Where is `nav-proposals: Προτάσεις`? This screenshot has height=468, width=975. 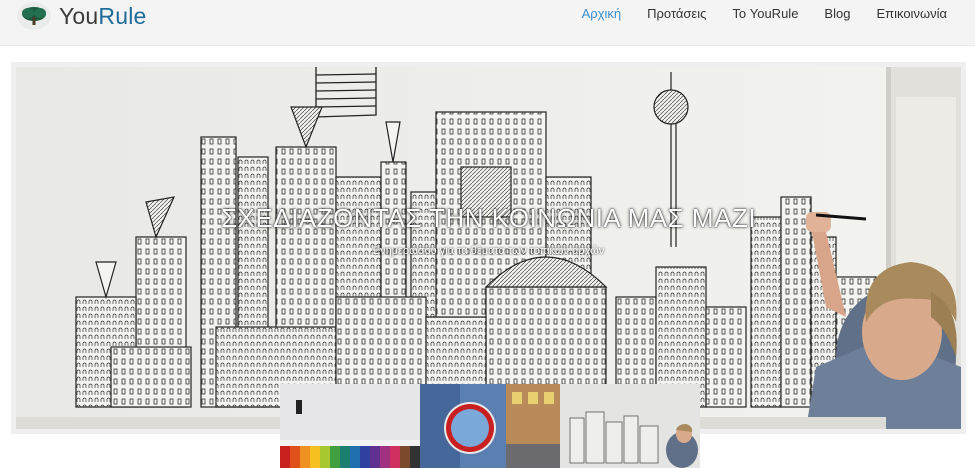 nav-proposals: Προτάσεις is located at coordinates (676, 13).